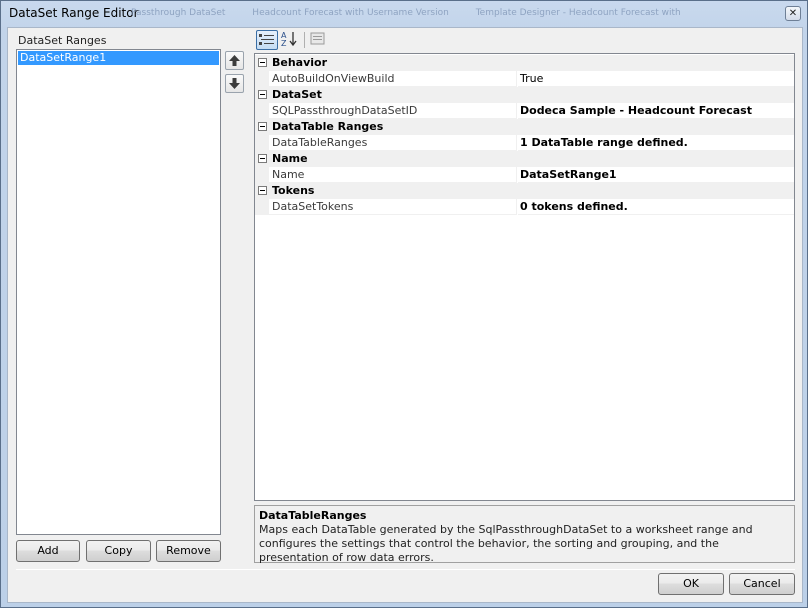 The width and height of the screenshot is (808, 608). Describe the element at coordinates (74, 13) in the screenshot. I see `window-title: DataSet Range Editor` at that location.